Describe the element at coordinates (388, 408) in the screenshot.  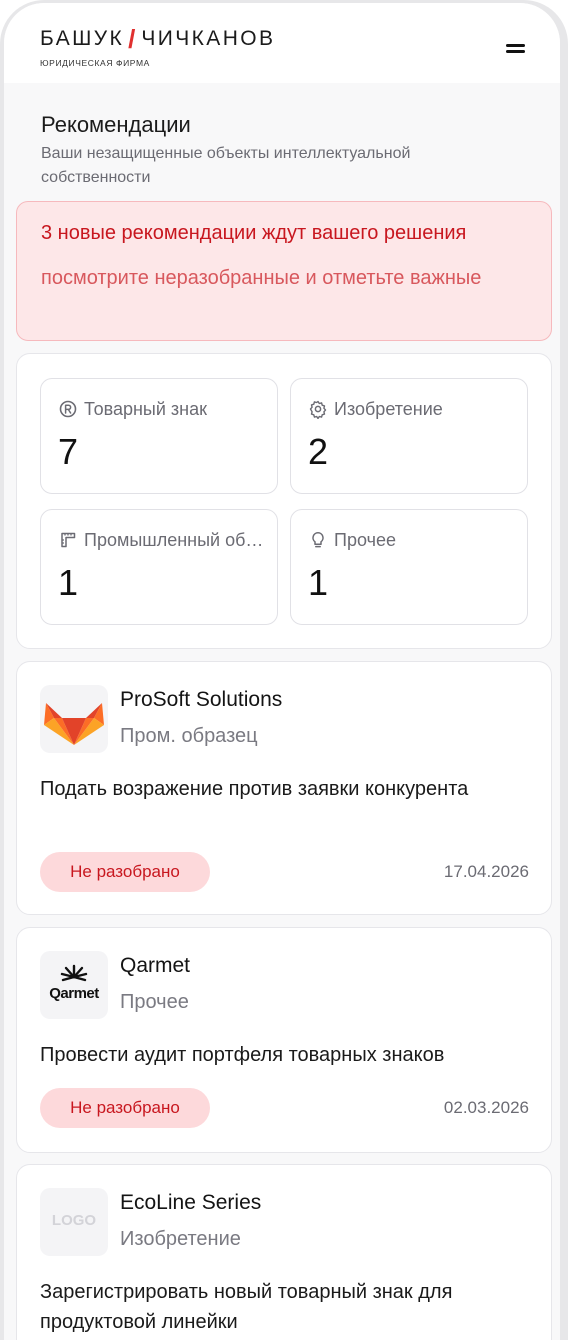
I see `stat-label: Изобретение` at that location.